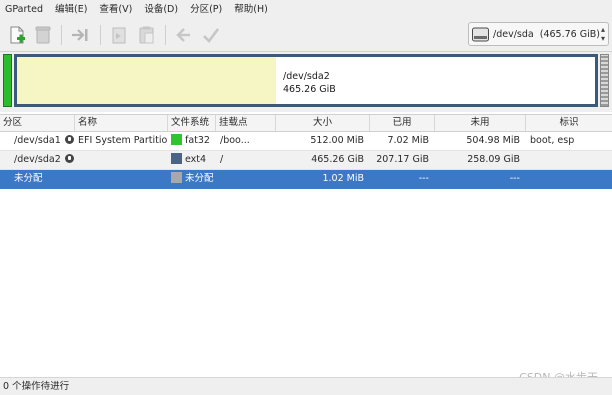 The height and width of the screenshot is (395, 612). What do you see at coordinates (552, 140) in the screenshot?
I see `flags-cell: boot, esp` at bounding box center [552, 140].